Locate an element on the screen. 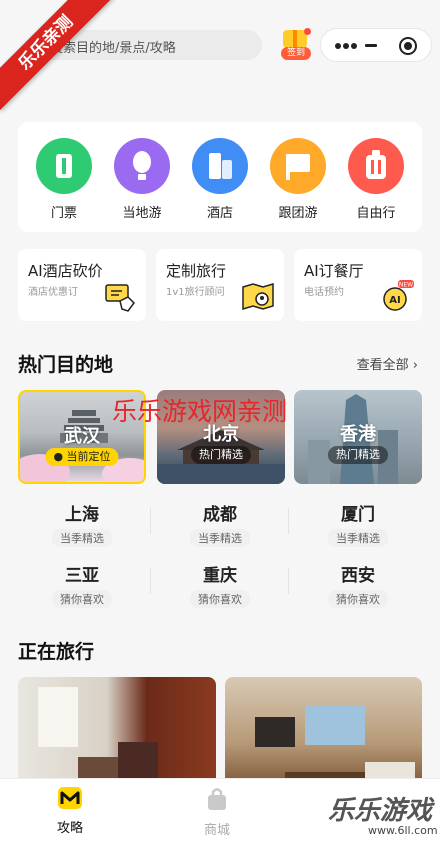  category-tickets: 门票 is located at coordinates (64, 179).